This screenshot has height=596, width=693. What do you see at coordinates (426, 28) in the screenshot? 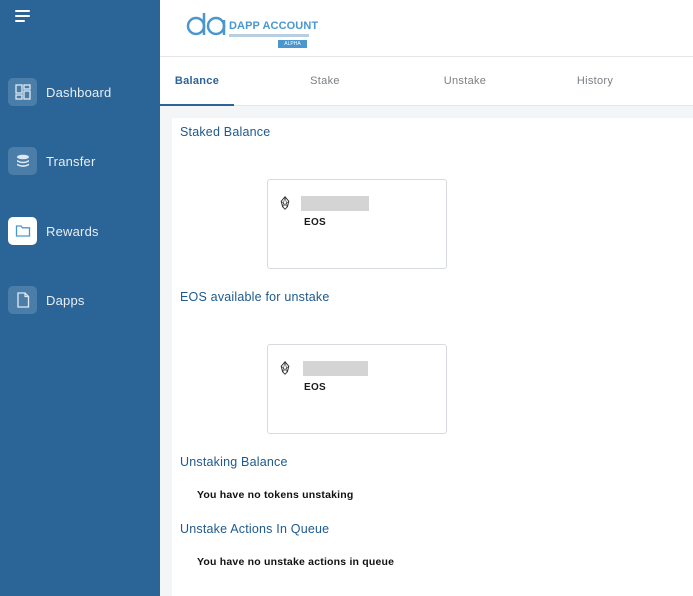
I see `header: DAPP ACCOUNT ALPHA` at bounding box center [426, 28].